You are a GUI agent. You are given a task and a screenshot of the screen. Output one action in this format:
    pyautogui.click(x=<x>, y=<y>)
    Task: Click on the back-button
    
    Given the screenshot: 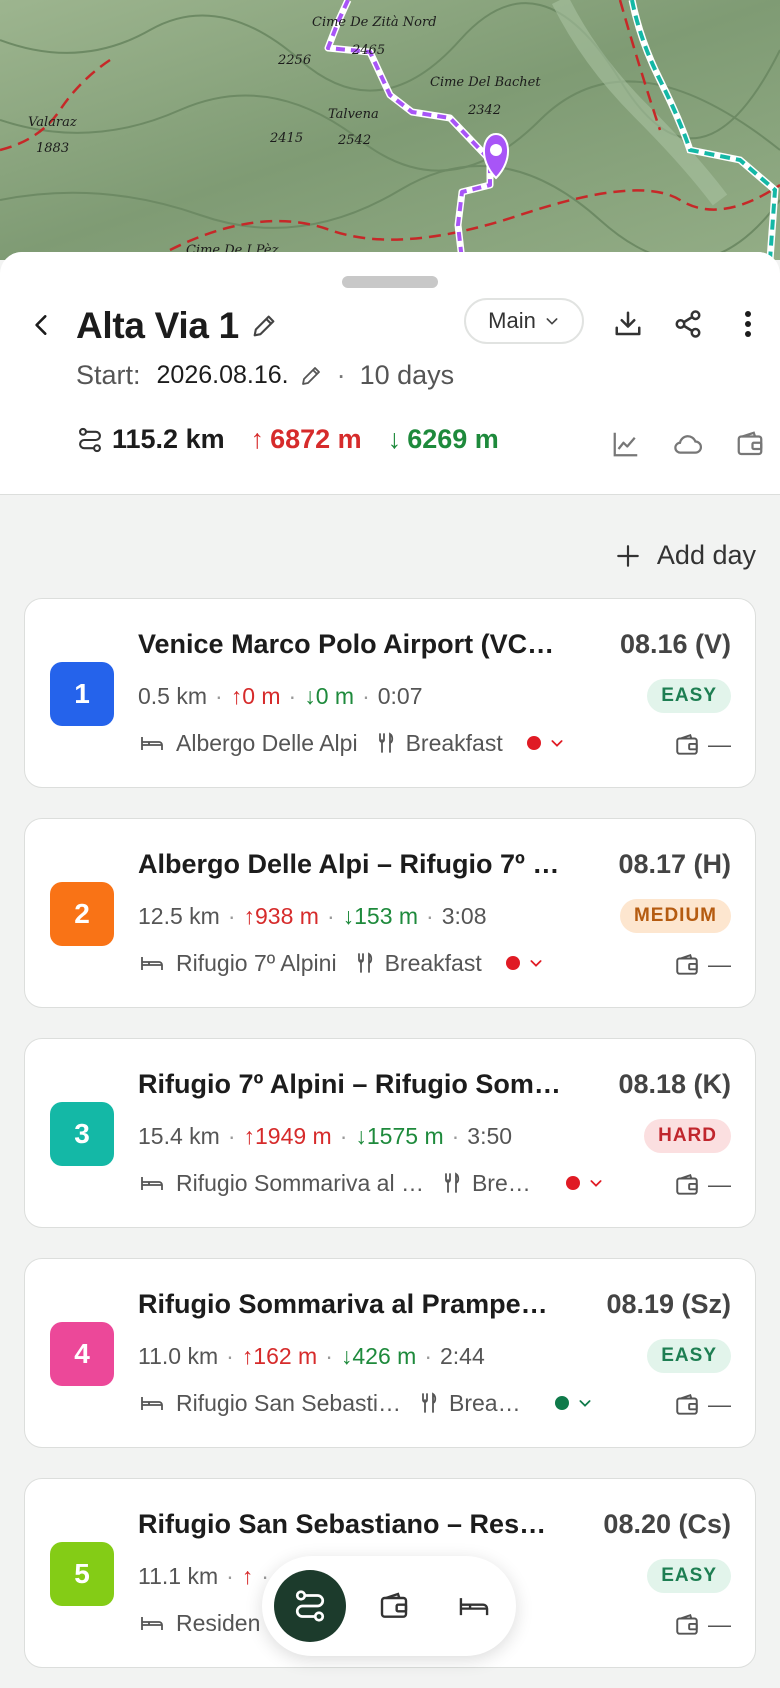 What is the action you would take?
    pyautogui.click(x=42, y=325)
    